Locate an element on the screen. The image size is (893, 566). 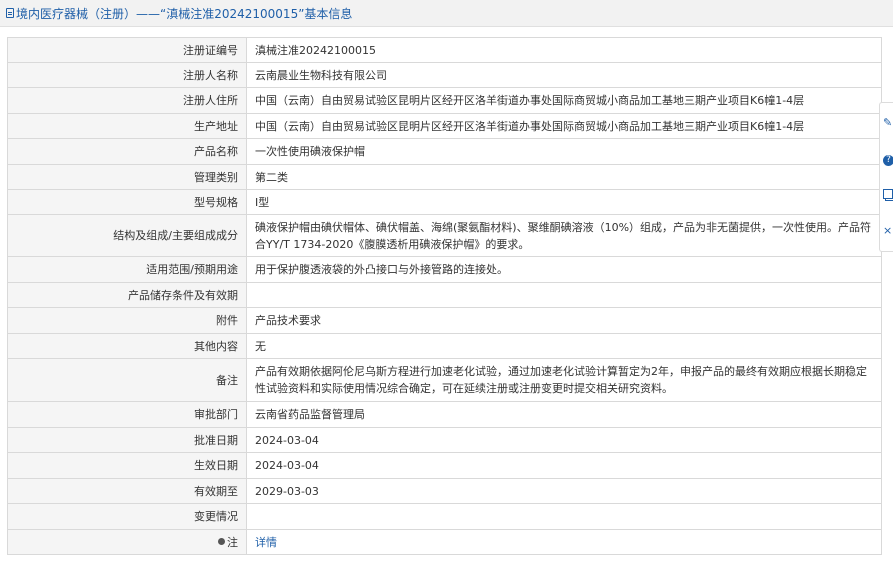
row-value: Ⅰ型 is located at coordinates (564, 202).